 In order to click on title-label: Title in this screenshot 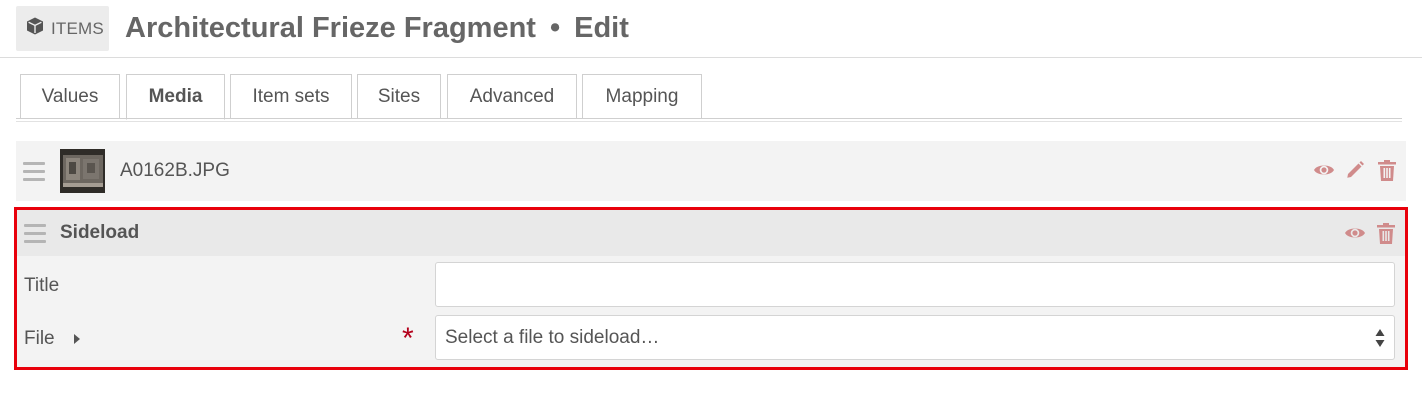, I will do `click(42, 285)`.